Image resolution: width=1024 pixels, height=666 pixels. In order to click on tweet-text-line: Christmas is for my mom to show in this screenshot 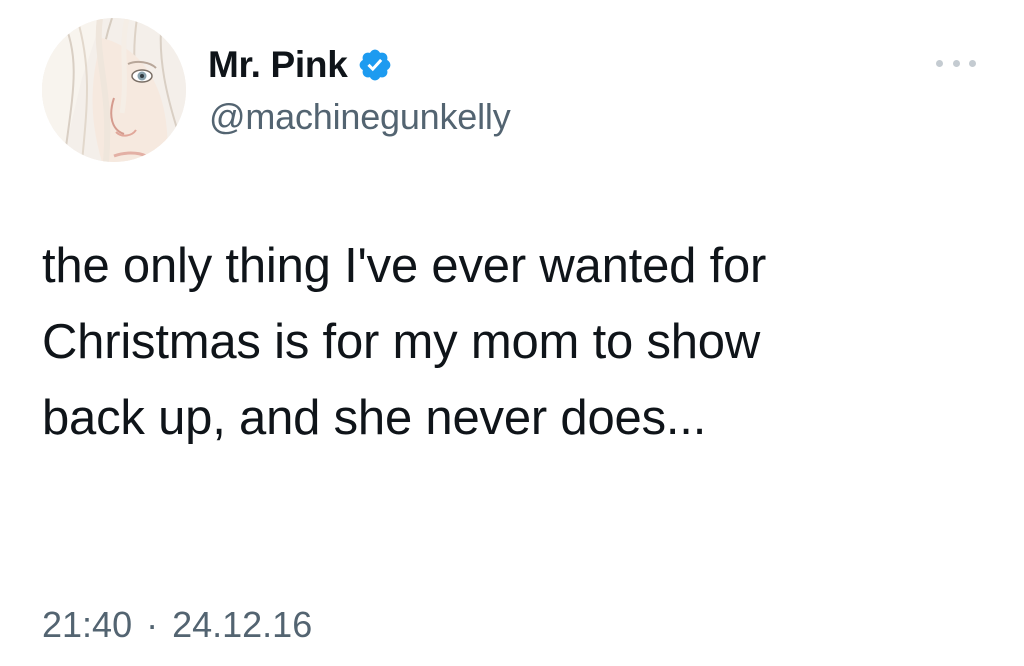, I will do `click(401, 342)`.